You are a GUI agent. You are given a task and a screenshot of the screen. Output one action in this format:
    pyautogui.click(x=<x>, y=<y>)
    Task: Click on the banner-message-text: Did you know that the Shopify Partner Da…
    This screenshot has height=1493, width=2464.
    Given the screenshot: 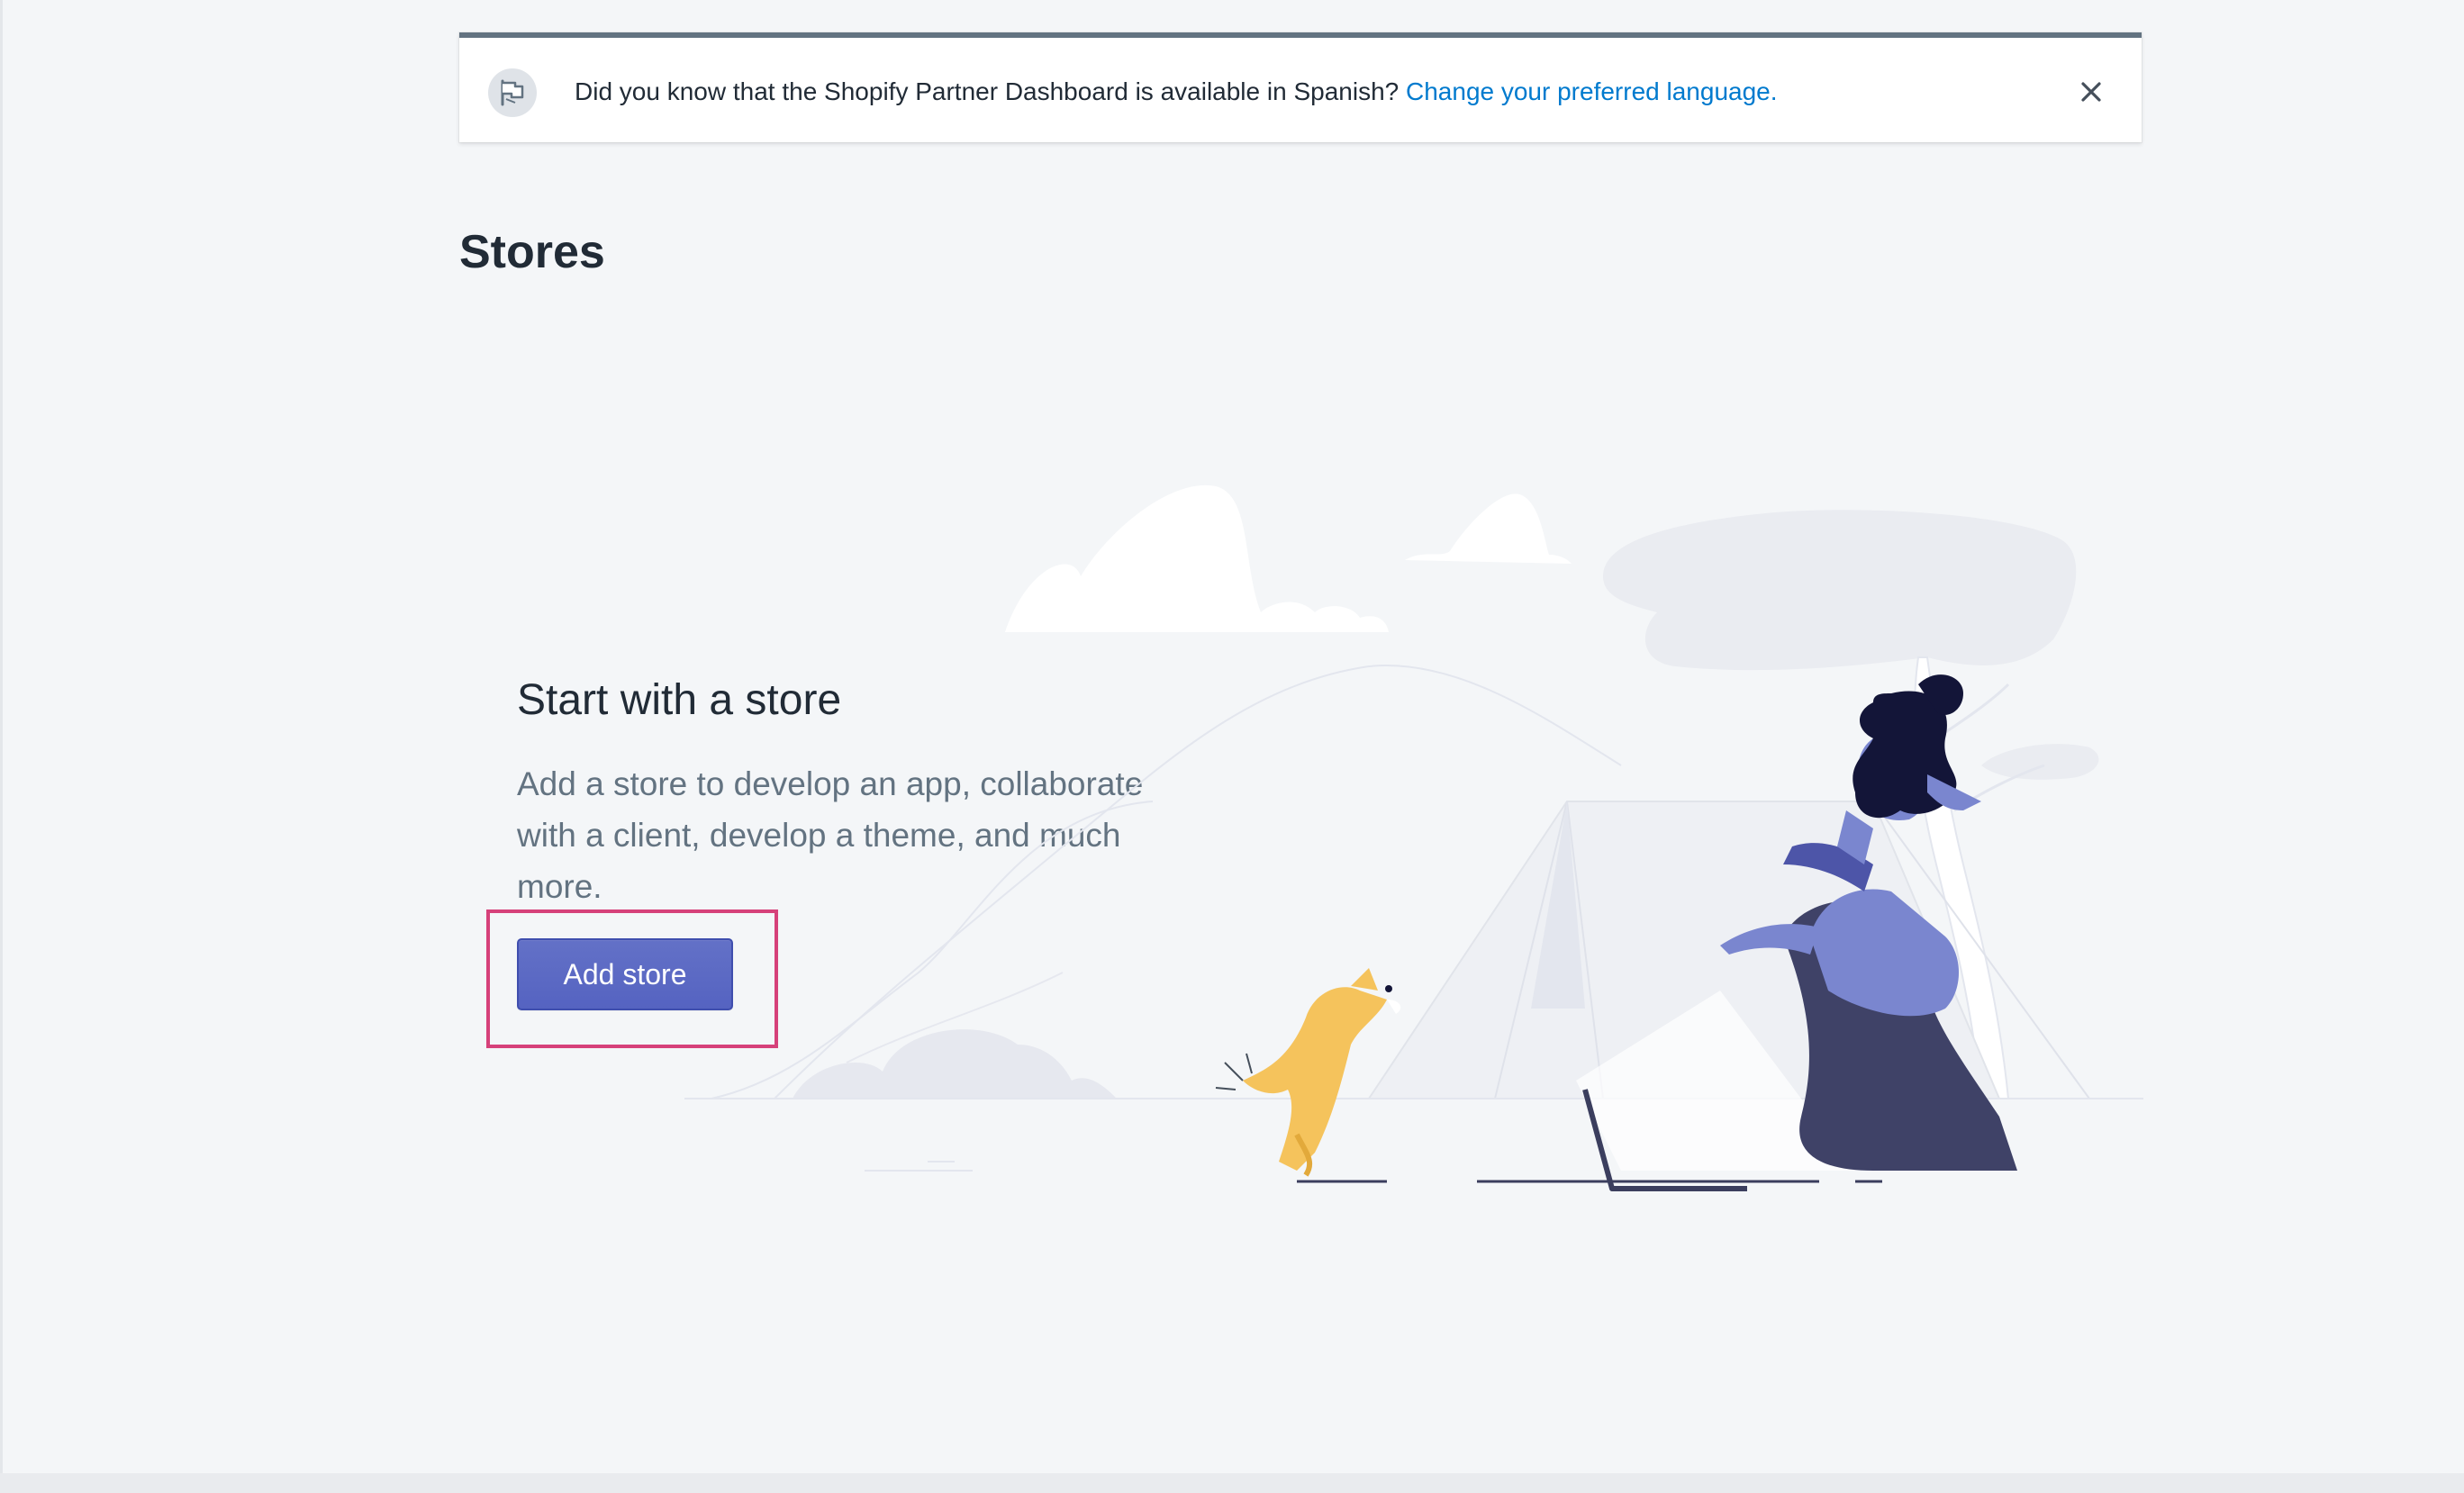 What is the action you would take?
    pyautogui.click(x=987, y=91)
    